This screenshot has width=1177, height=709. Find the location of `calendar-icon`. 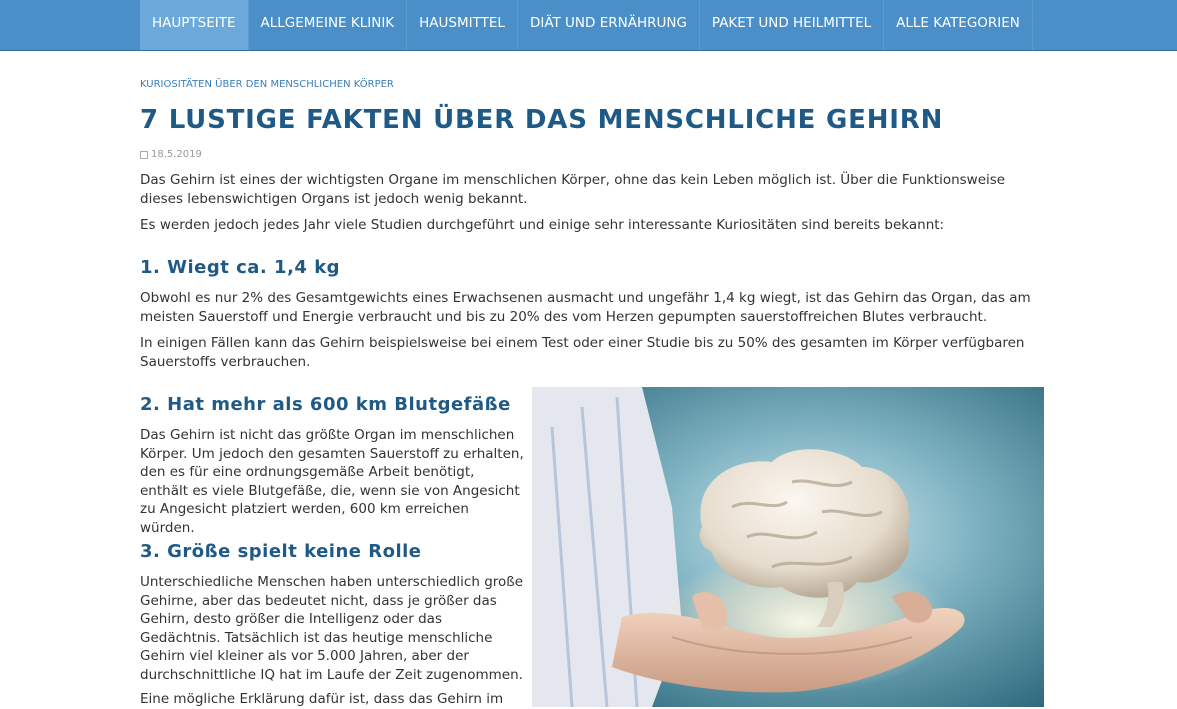

calendar-icon is located at coordinates (144, 154).